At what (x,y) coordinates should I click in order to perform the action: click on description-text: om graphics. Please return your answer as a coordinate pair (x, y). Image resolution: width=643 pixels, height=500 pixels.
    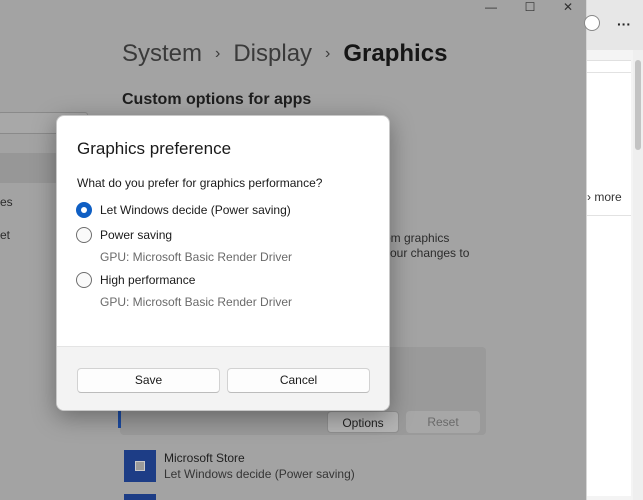
    Looking at the image, I should click on (417, 238).